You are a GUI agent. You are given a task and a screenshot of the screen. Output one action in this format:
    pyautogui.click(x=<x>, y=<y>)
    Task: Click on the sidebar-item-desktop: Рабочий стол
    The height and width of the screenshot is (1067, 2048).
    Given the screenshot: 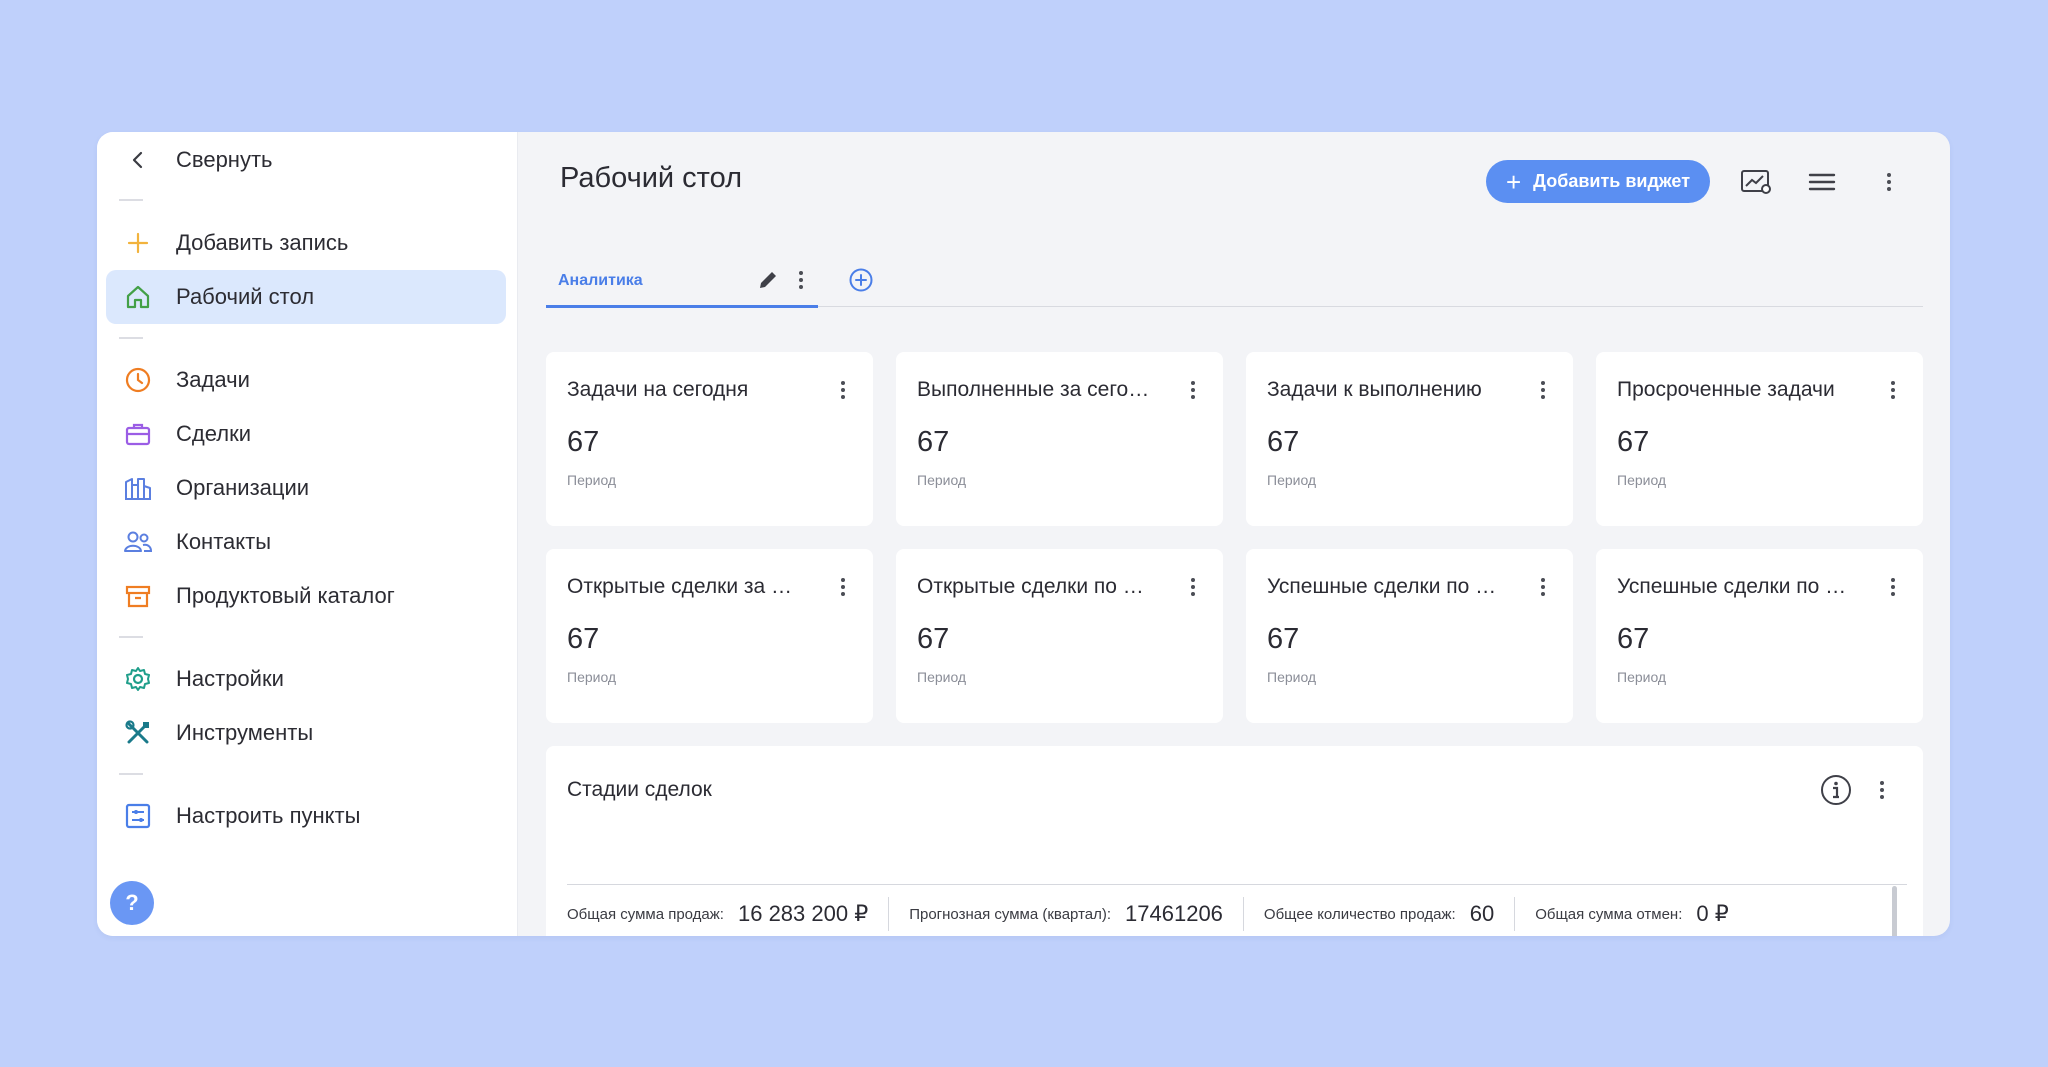 What is the action you would take?
    pyautogui.click(x=306, y=297)
    